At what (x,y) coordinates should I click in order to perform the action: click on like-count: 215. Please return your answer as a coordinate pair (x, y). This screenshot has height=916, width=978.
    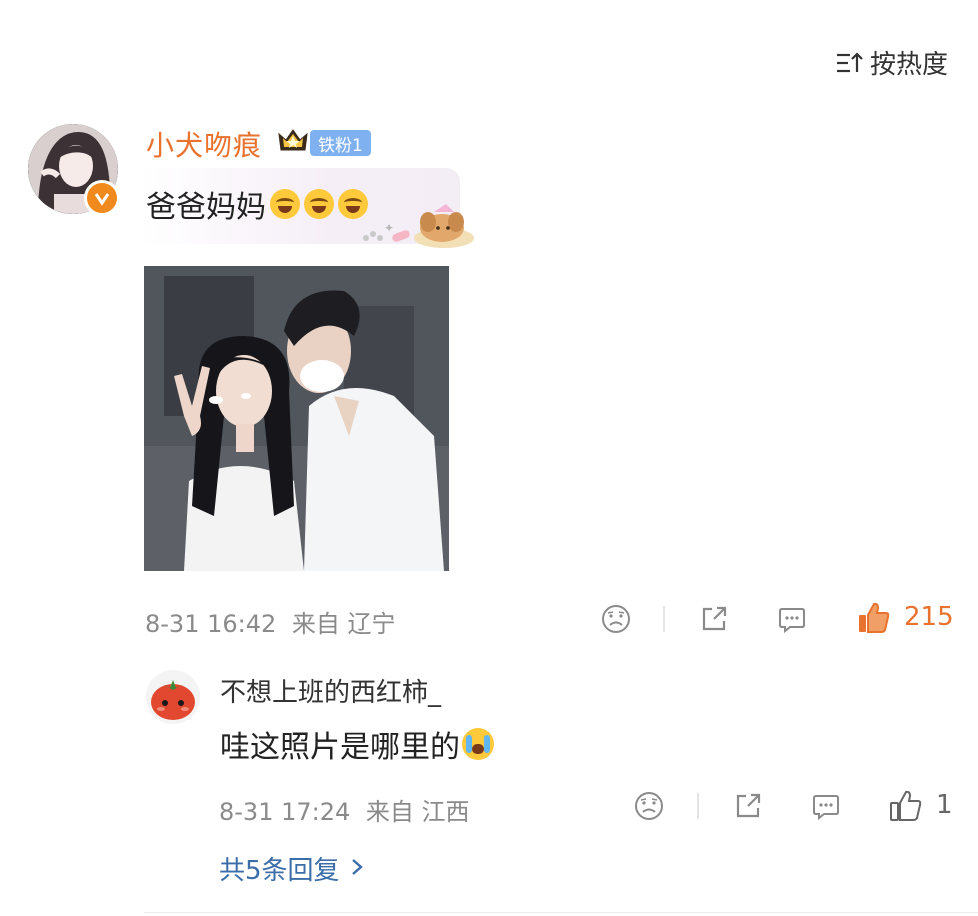
    Looking at the image, I should click on (929, 617).